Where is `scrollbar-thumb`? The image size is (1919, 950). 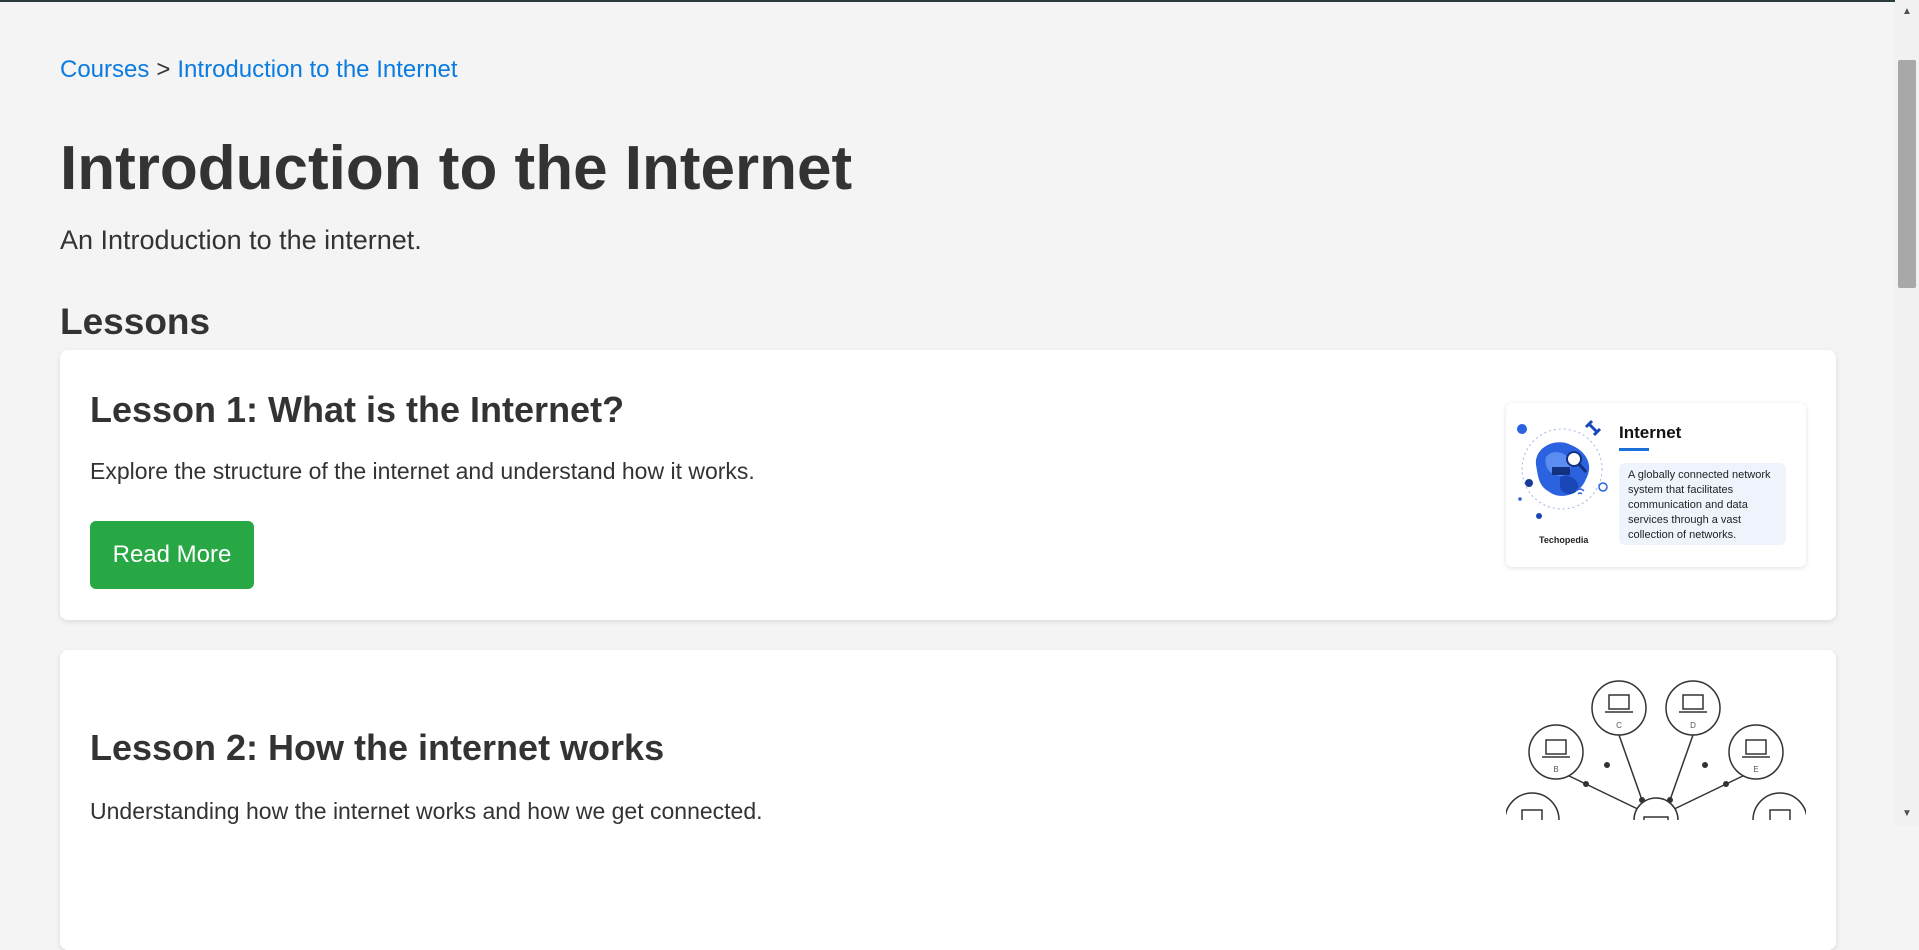 scrollbar-thumb is located at coordinates (1907, 174).